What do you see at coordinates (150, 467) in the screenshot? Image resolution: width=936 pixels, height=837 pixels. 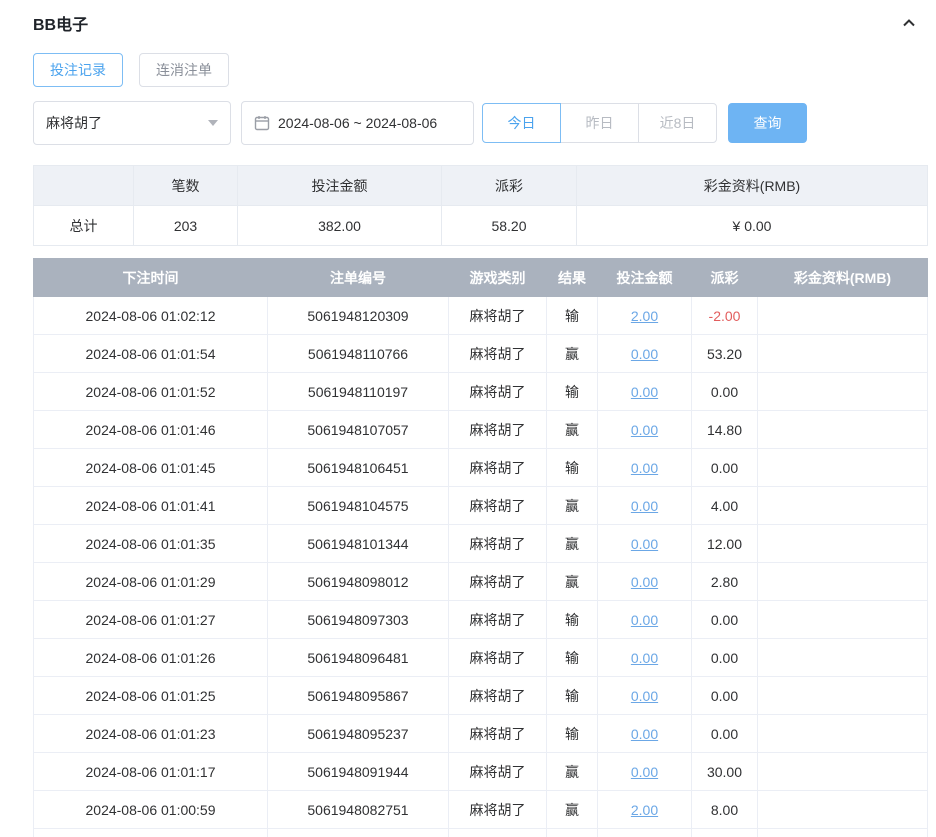 I see `cell-bet-time: 2024-08-06 01:01:45` at bounding box center [150, 467].